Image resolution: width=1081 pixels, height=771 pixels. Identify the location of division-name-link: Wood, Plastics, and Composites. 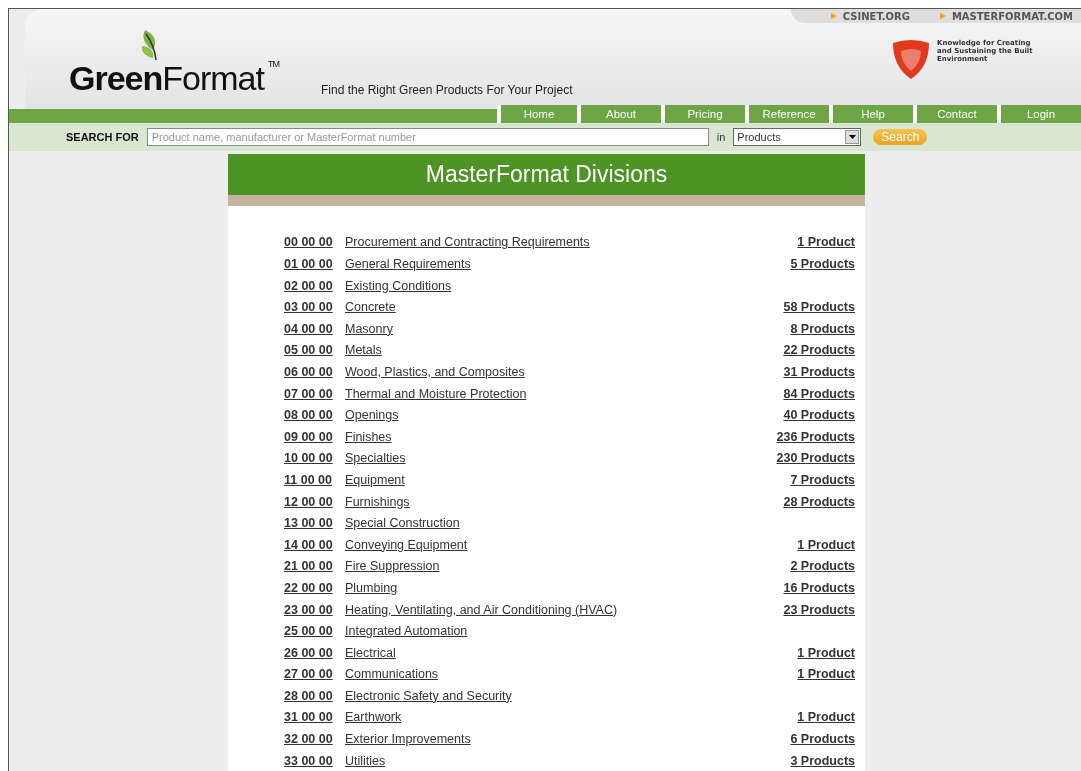
(435, 372).